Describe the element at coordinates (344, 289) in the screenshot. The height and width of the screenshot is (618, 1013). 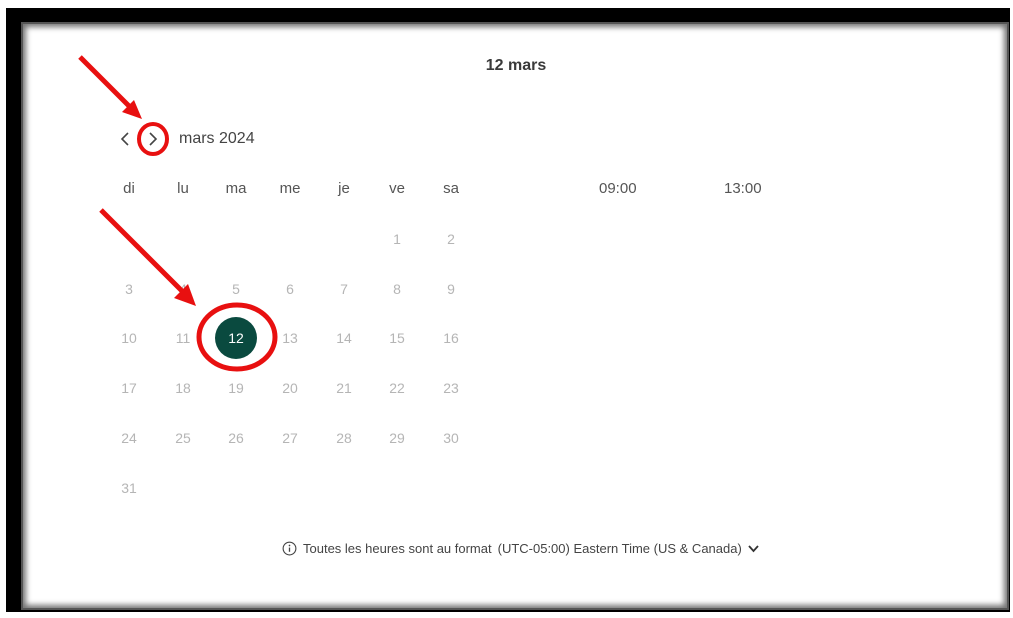
I see `calendar-day: 7` at that location.